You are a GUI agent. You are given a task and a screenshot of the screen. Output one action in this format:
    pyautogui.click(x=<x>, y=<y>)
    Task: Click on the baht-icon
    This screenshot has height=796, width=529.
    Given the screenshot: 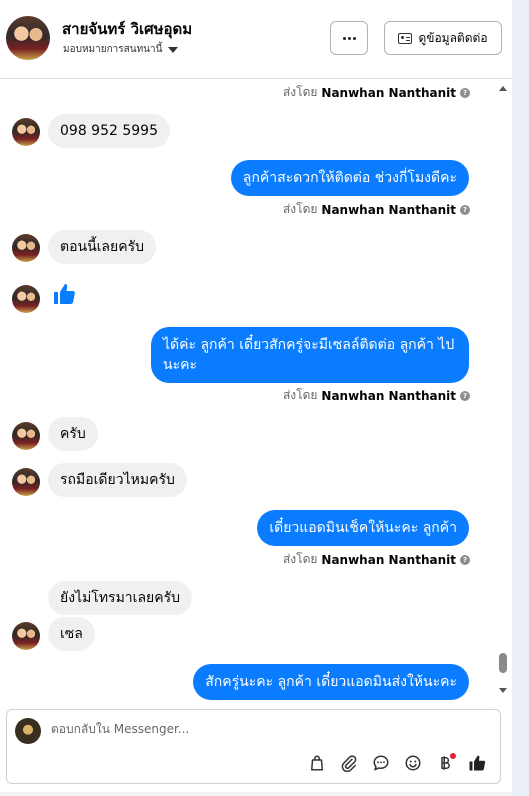 What is the action you would take?
    pyautogui.click(x=445, y=763)
    